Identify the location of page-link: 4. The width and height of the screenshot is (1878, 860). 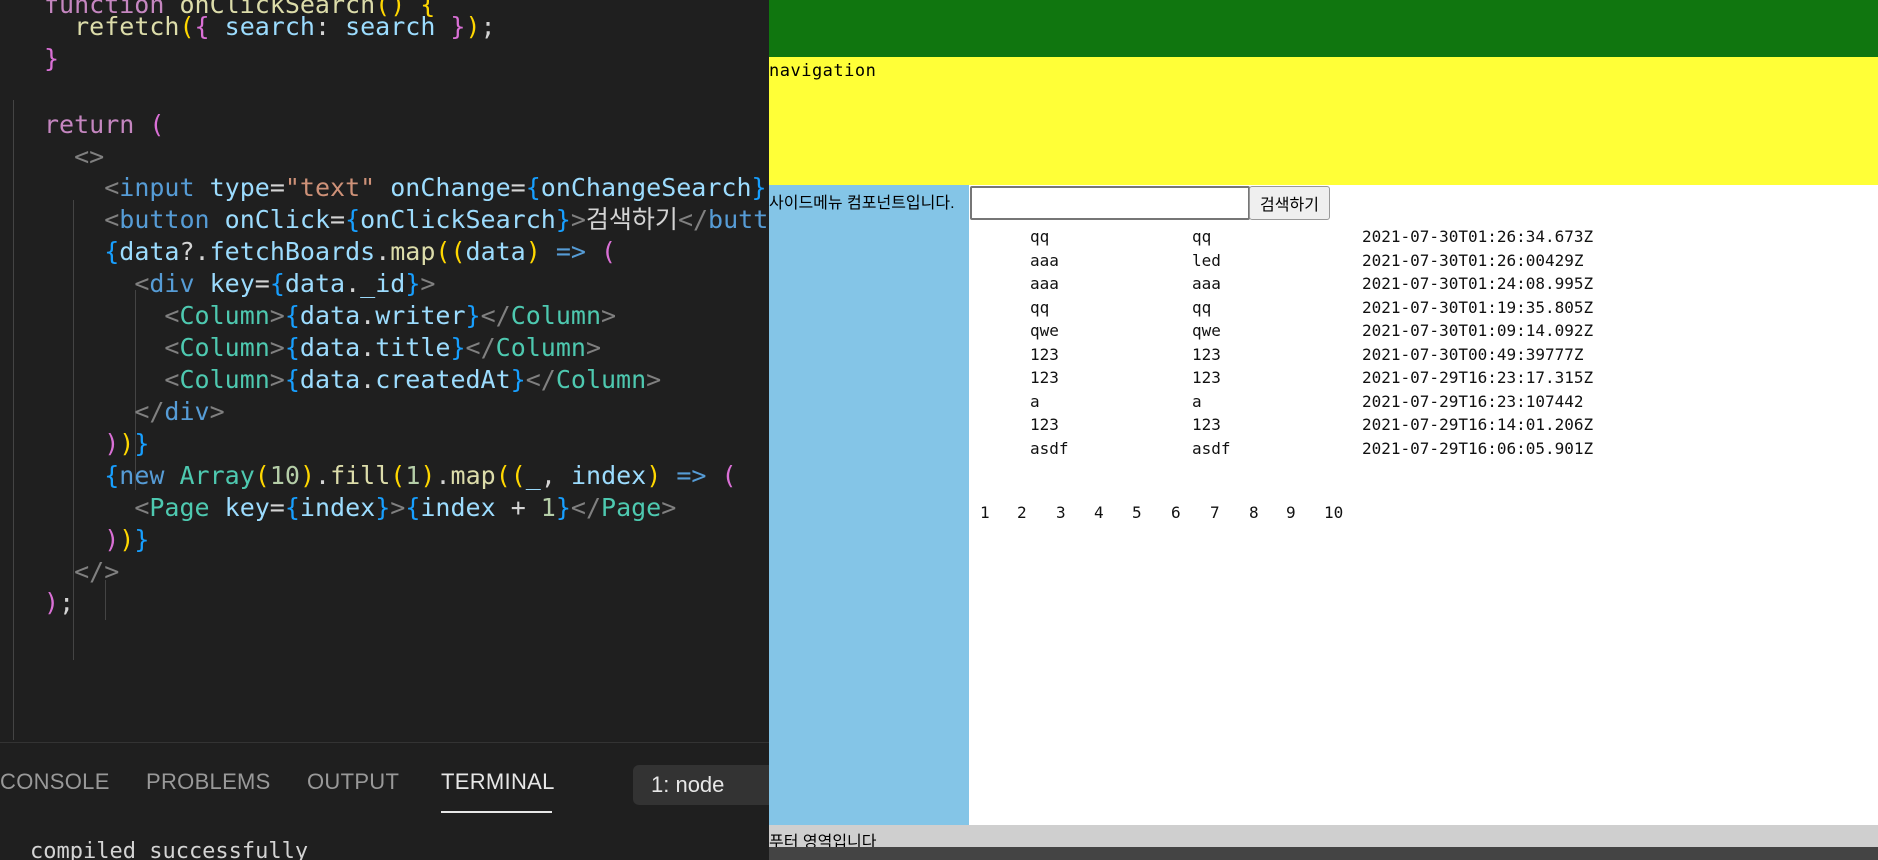
(1099, 512).